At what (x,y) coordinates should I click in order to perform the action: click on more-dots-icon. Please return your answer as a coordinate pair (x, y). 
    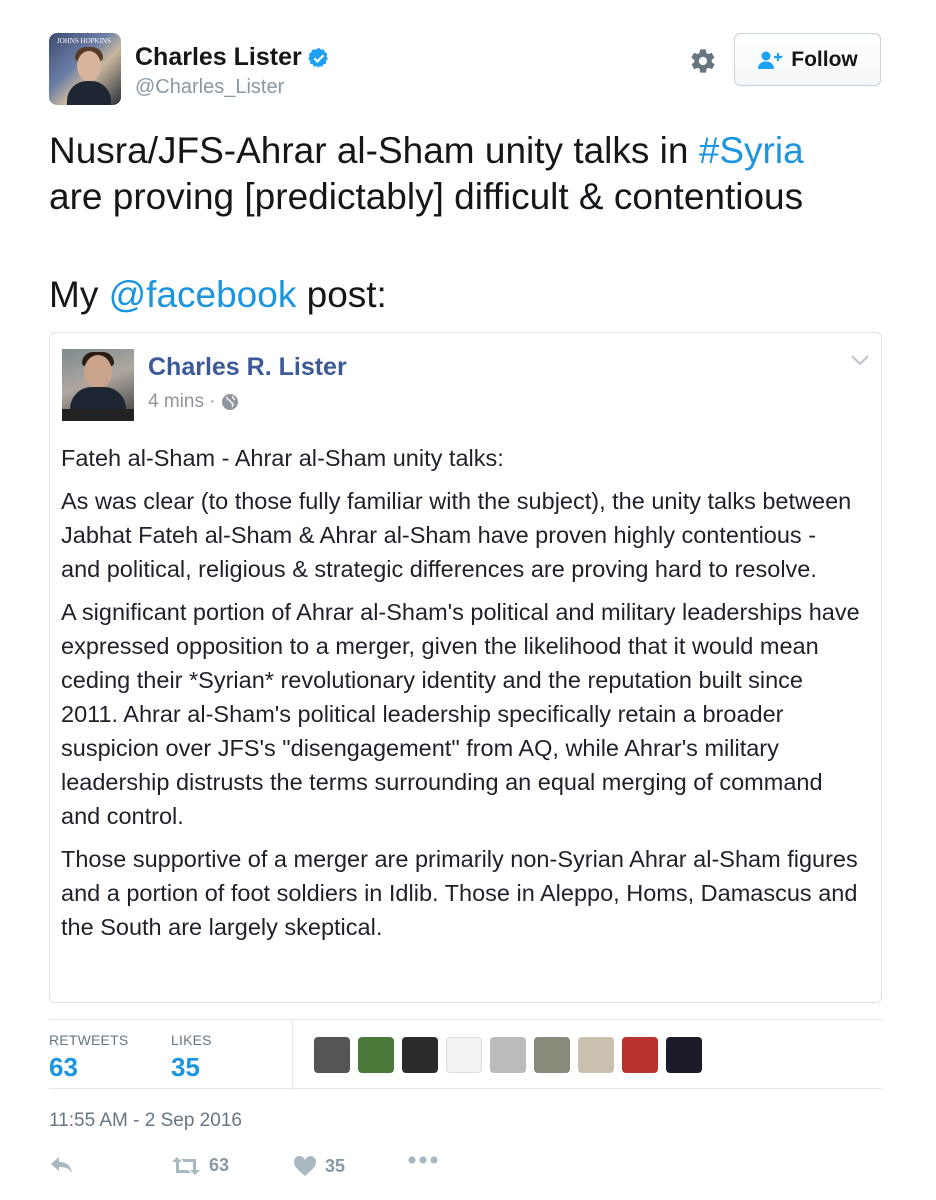
    Looking at the image, I should click on (423, 1160).